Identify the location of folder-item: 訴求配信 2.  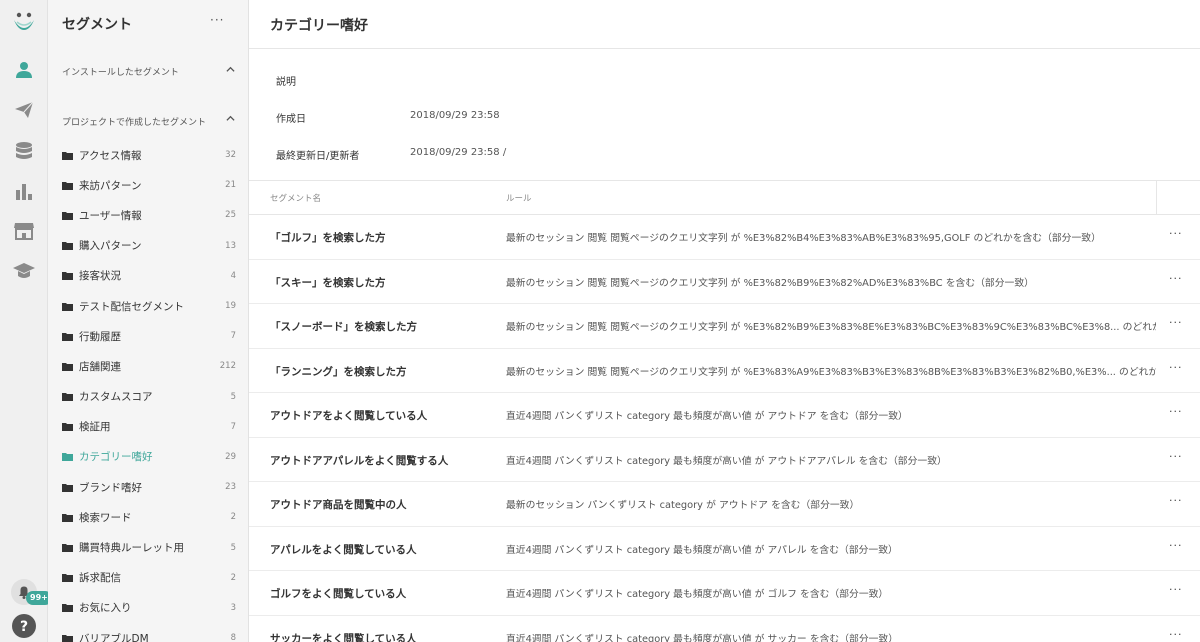
(148, 578).